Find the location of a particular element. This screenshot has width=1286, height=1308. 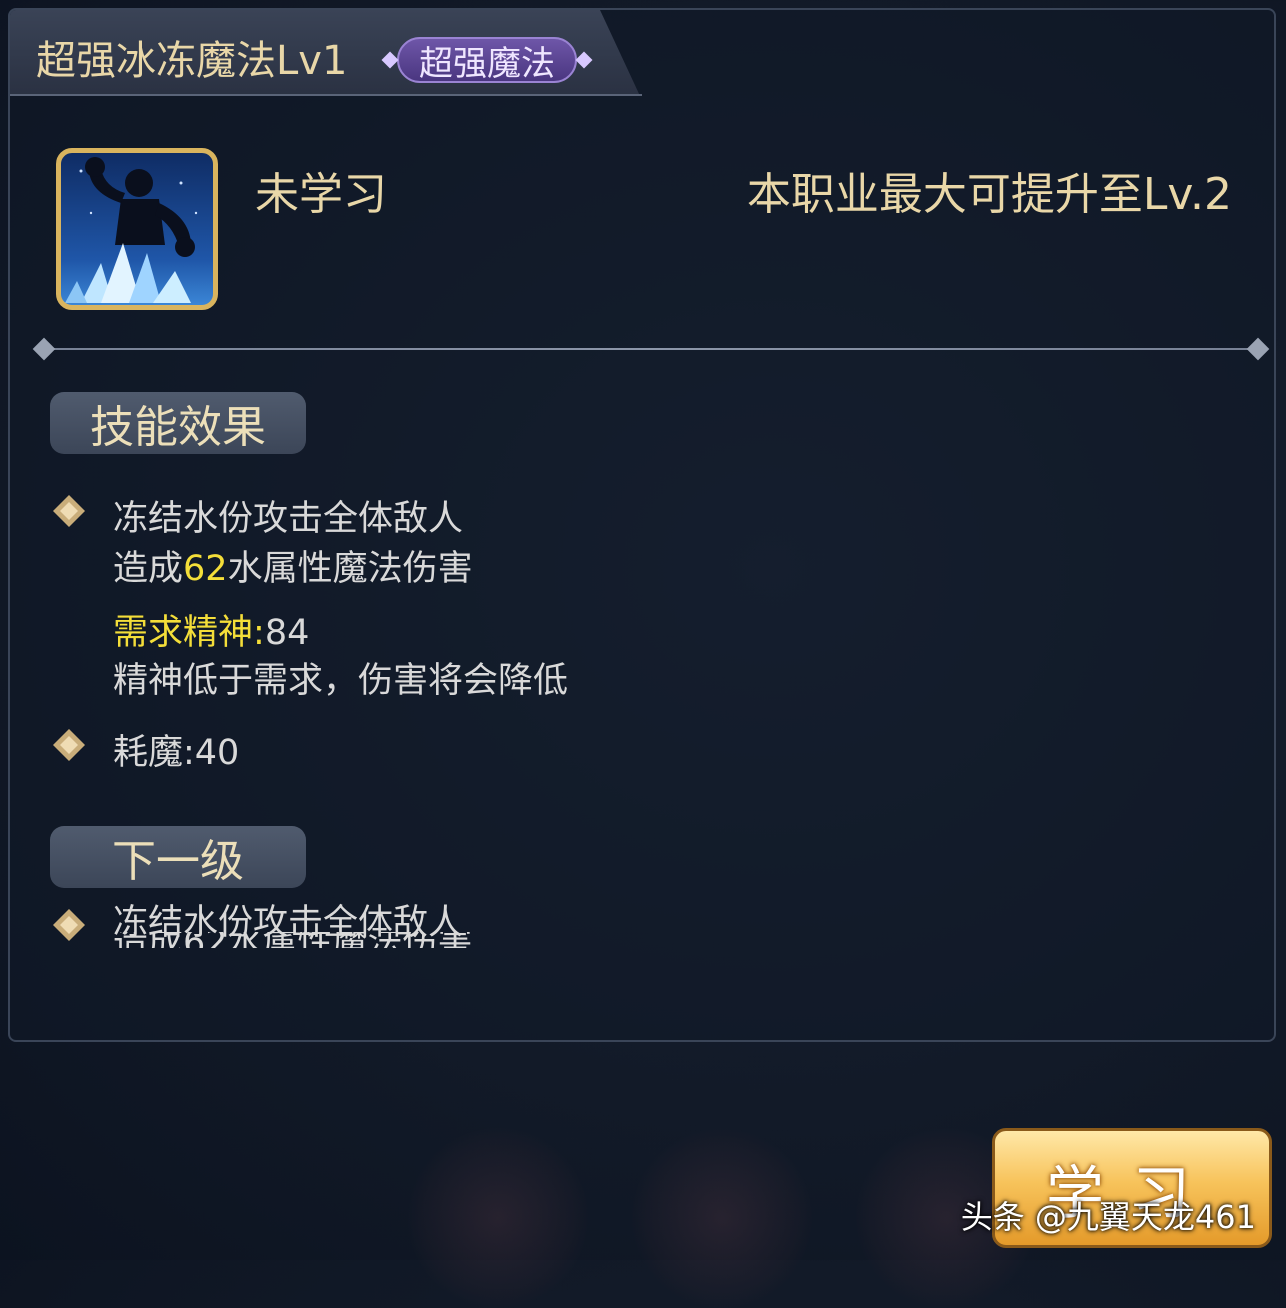

mp-cost: 耗魔:40 is located at coordinates (176, 753).